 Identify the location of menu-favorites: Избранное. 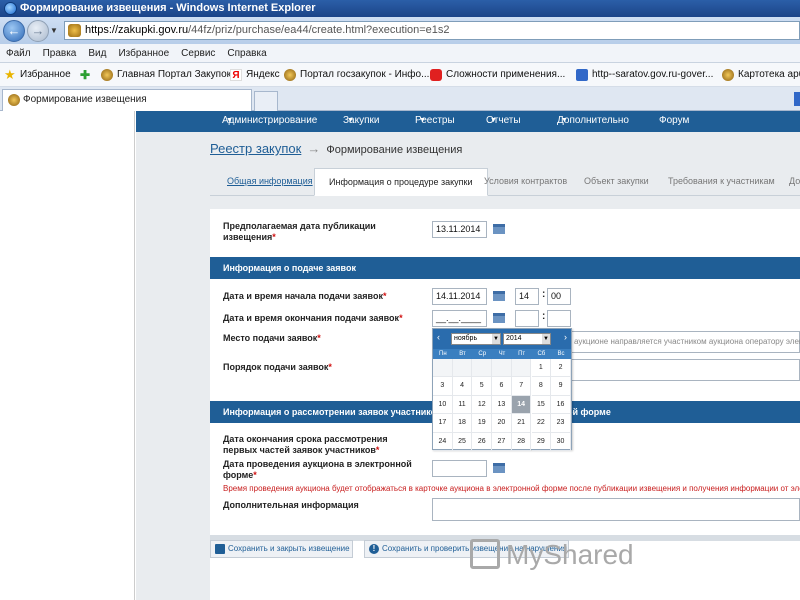
(143, 53).